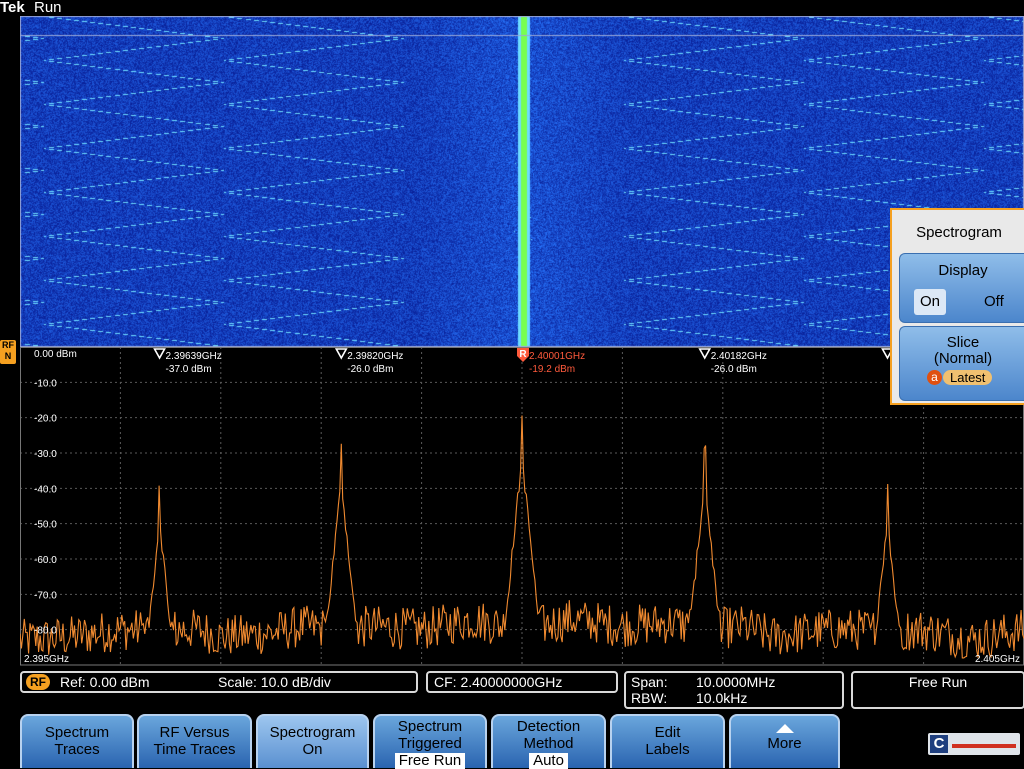  Describe the element at coordinates (46, 659) in the screenshot. I see `x-start-label: 2.395GHz` at that location.